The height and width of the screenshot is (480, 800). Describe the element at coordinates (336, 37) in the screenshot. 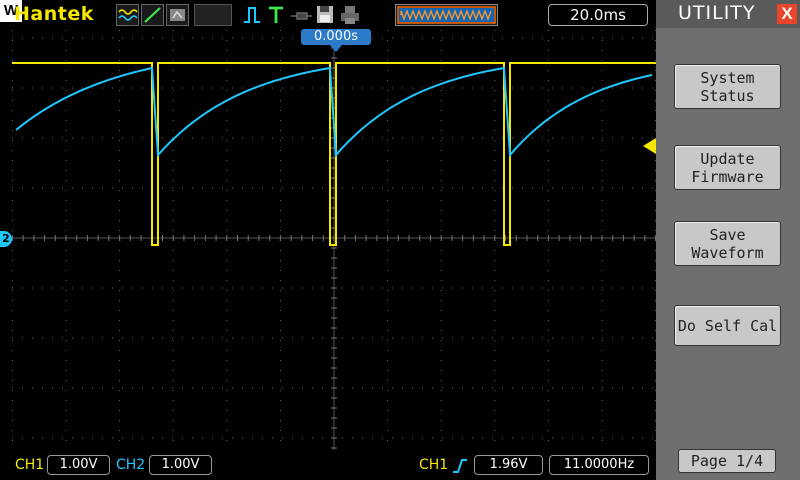

I see `trigger-position-readout: 0.000s` at that location.